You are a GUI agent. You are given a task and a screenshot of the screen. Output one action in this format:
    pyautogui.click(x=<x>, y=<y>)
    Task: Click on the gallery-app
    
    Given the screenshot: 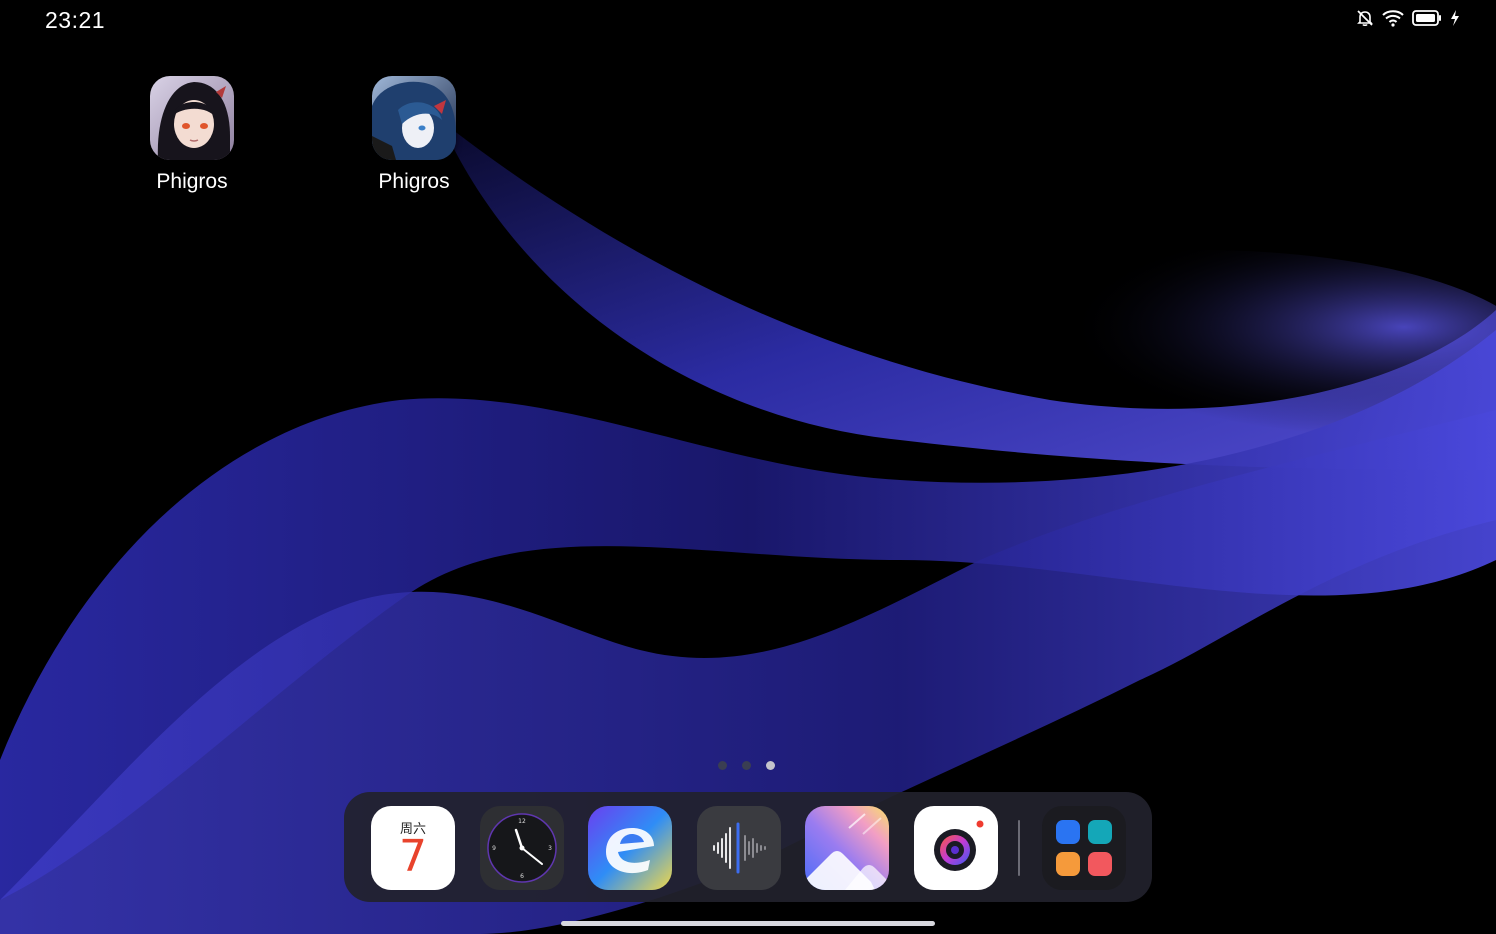 What is the action you would take?
    pyautogui.click(x=847, y=848)
    